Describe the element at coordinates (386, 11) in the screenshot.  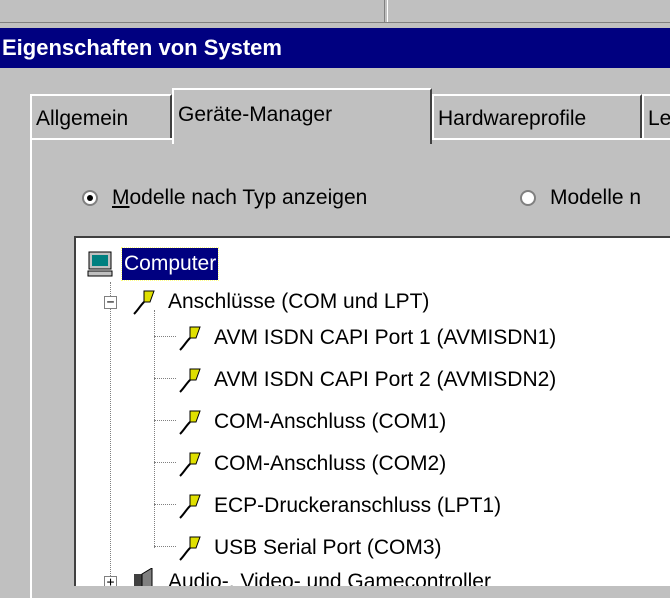
I see `strip-separator` at that location.